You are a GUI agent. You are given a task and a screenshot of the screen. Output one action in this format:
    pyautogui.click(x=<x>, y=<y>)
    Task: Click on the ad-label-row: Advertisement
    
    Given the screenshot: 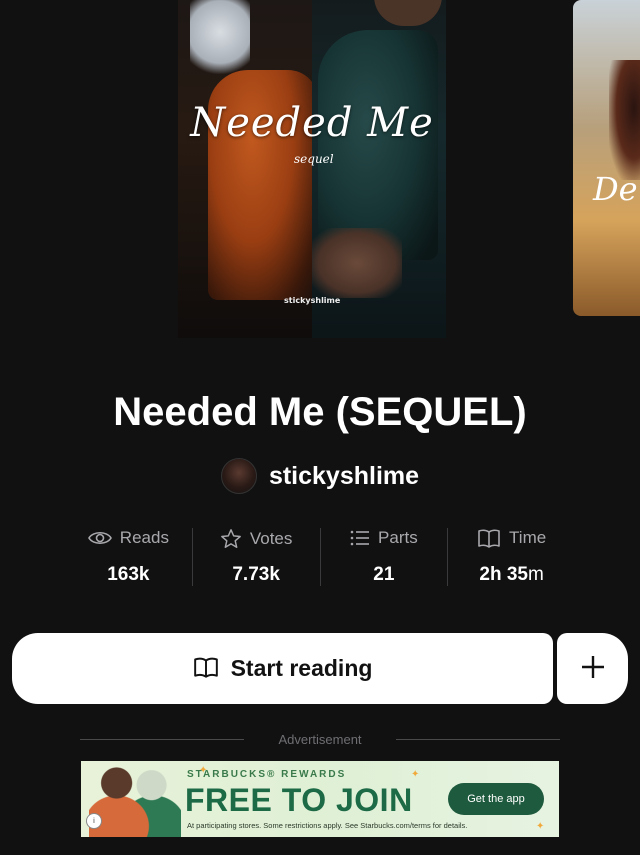 What is the action you would take?
    pyautogui.click(x=320, y=739)
    